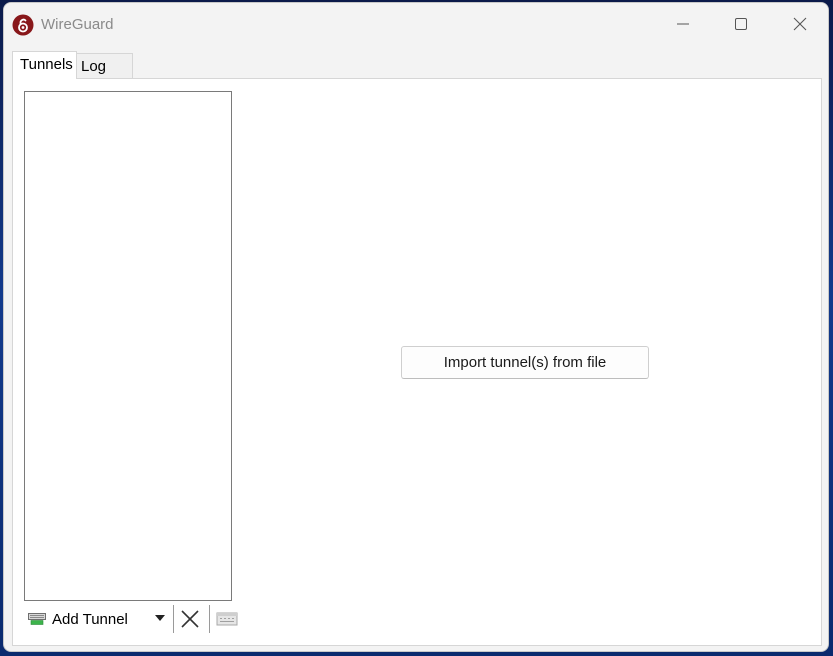 This screenshot has width=833, height=656. I want to click on add-tunnel-label: Add Tunnel, so click(90, 619).